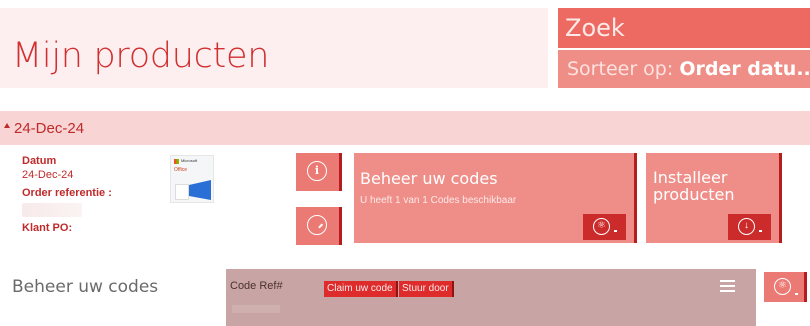 This screenshot has width=810, height=326. Describe the element at coordinates (7, 125) in the screenshot. I see `collapse-caret-icon` at that location.